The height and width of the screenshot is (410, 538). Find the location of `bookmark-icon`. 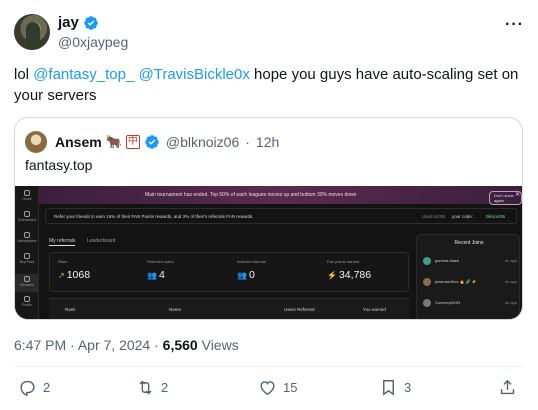

bookmark-icon is located at coordinates (388, 388).